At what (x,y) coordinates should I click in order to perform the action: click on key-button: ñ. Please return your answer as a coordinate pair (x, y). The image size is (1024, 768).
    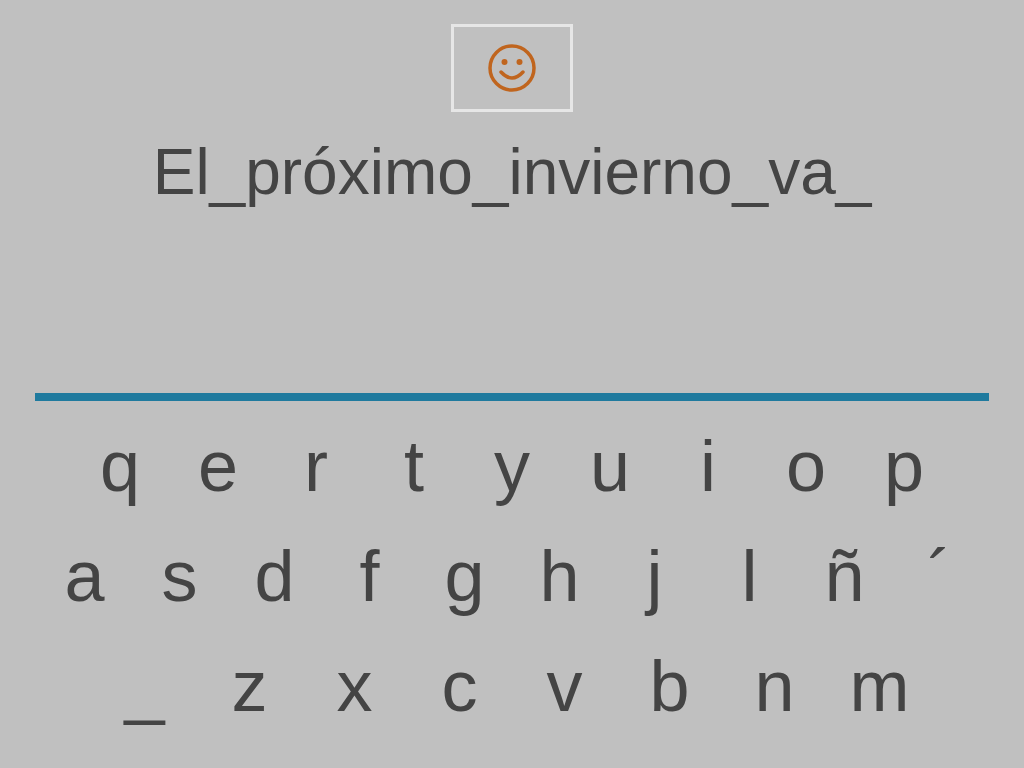
    Looking at the image, I should click on (844, 576).